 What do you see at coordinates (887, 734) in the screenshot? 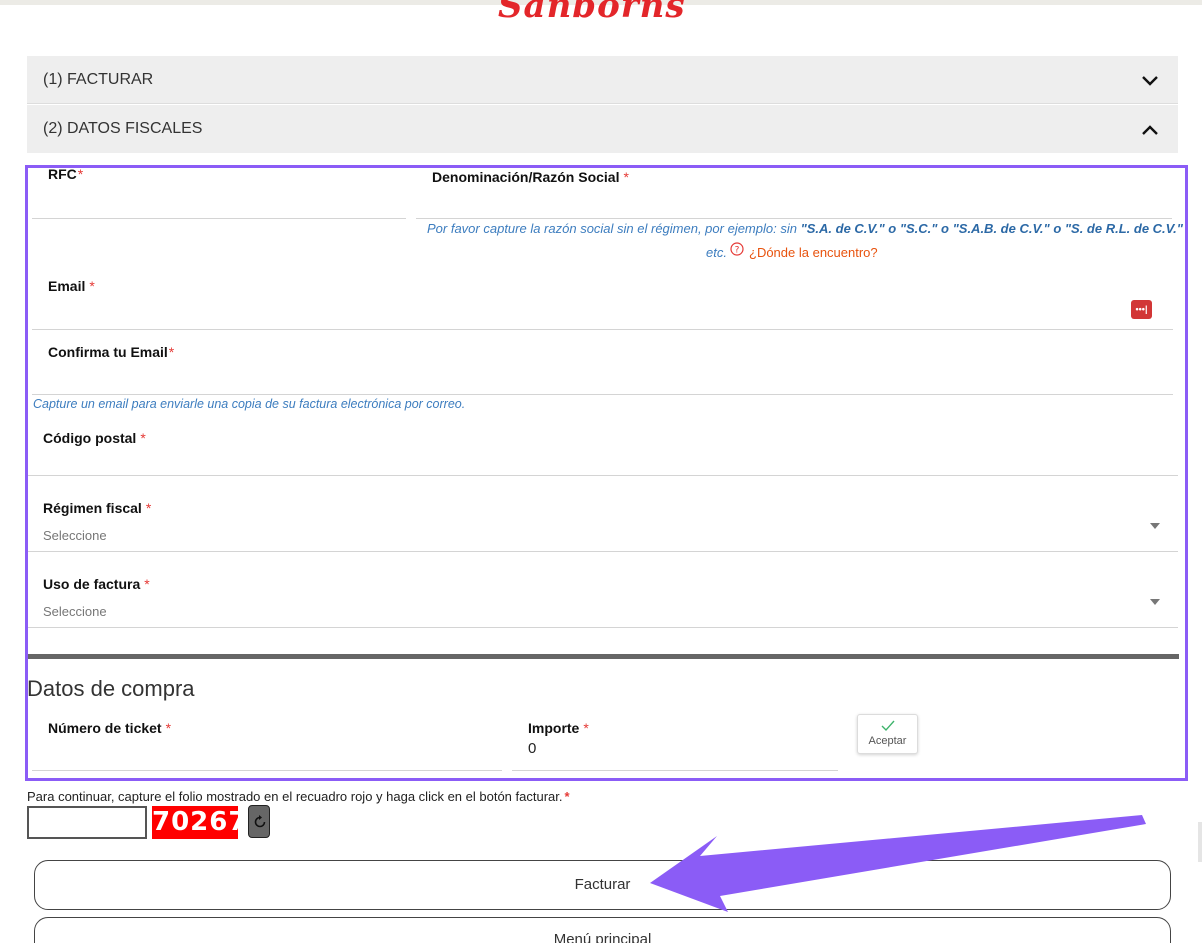
I see `aceptar-button: Aceptar` at bounding box center [887, 734].